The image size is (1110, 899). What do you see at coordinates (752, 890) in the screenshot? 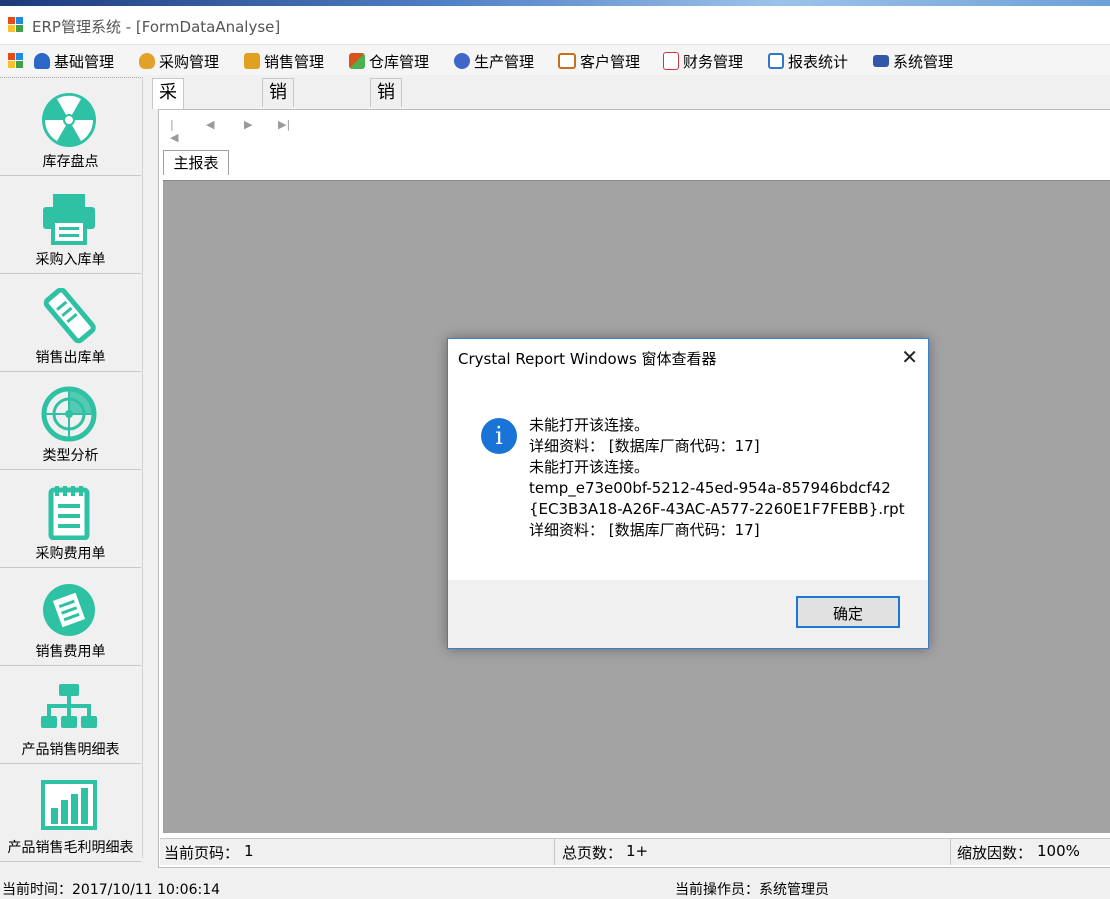
I see `current-operator: 当前操作员：系统管理员` at bounding box center [752, 890].